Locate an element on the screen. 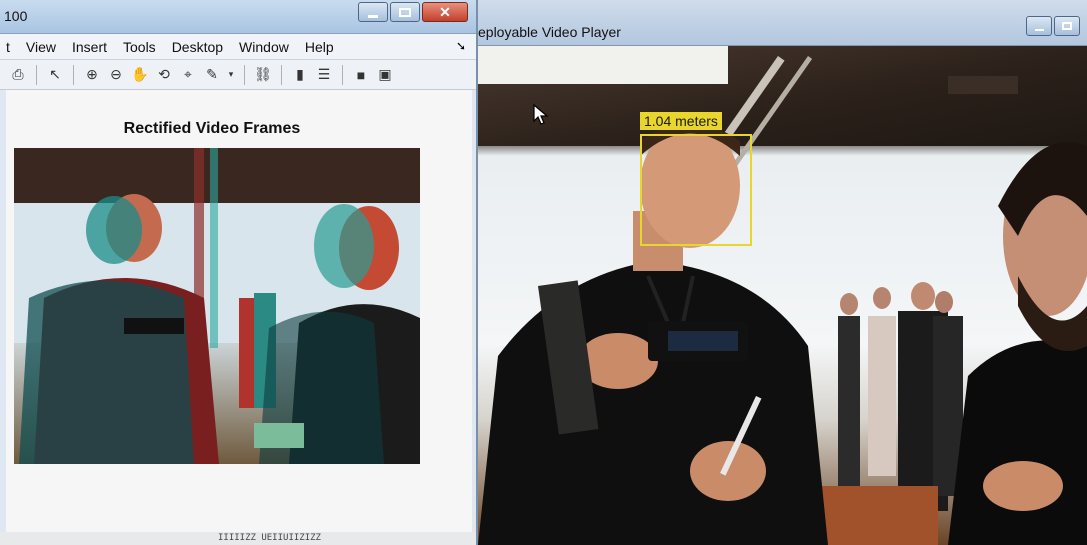 Image resolution: width=1087 pixels, height=545 pixels. close-button: ✕ is located at coordinates (445, 12).